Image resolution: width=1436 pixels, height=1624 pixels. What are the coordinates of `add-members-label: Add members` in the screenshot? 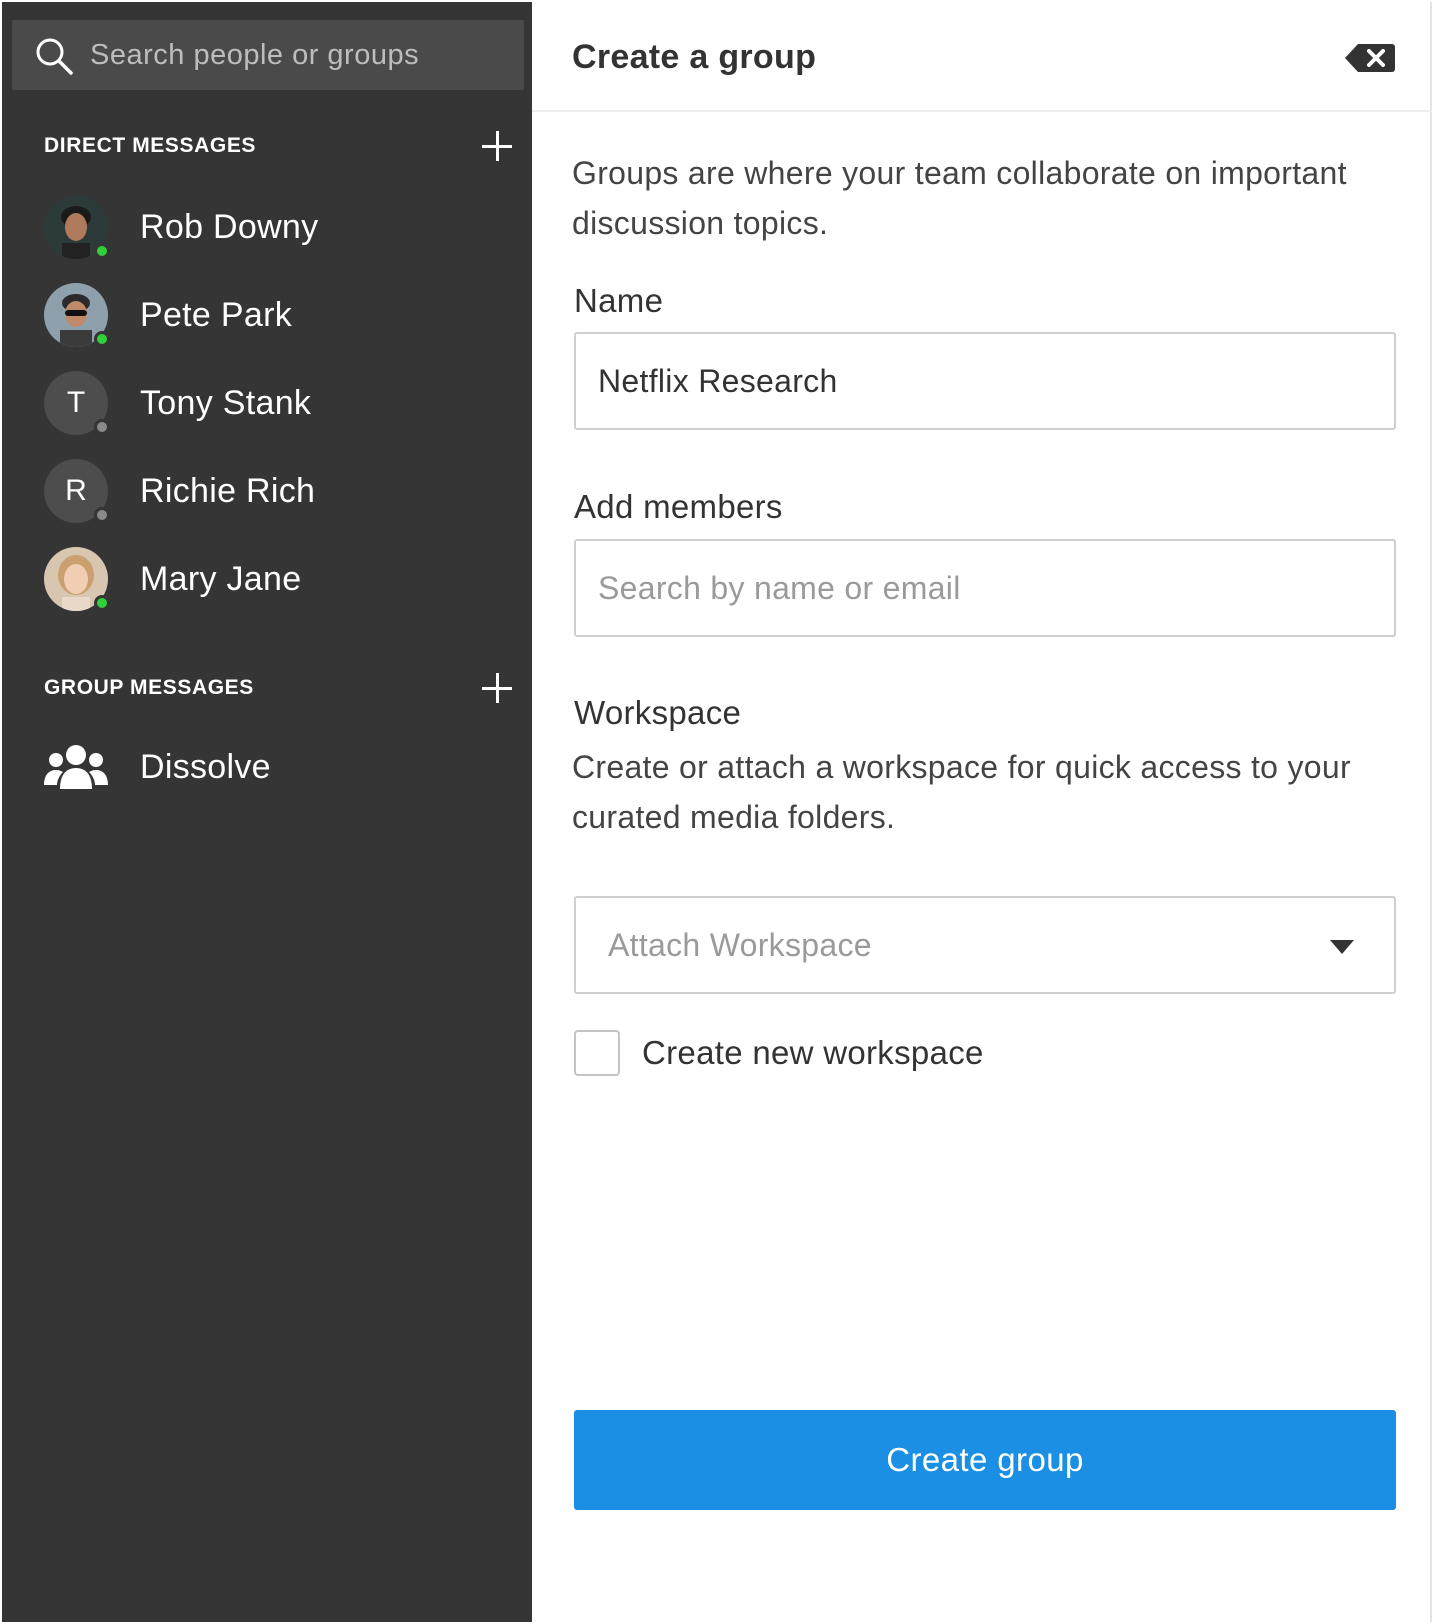 It's located at (678, 506).